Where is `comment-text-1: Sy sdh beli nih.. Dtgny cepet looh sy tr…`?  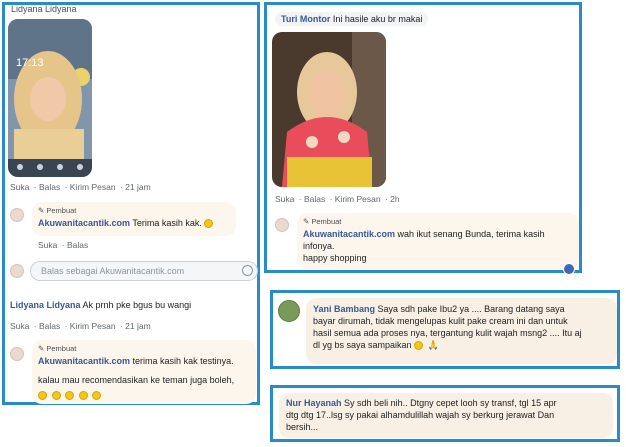 comment-text-1: Sy sdh beli nih.. Dtgny cepet looh sy tr… is located at coordinates (450, 403).